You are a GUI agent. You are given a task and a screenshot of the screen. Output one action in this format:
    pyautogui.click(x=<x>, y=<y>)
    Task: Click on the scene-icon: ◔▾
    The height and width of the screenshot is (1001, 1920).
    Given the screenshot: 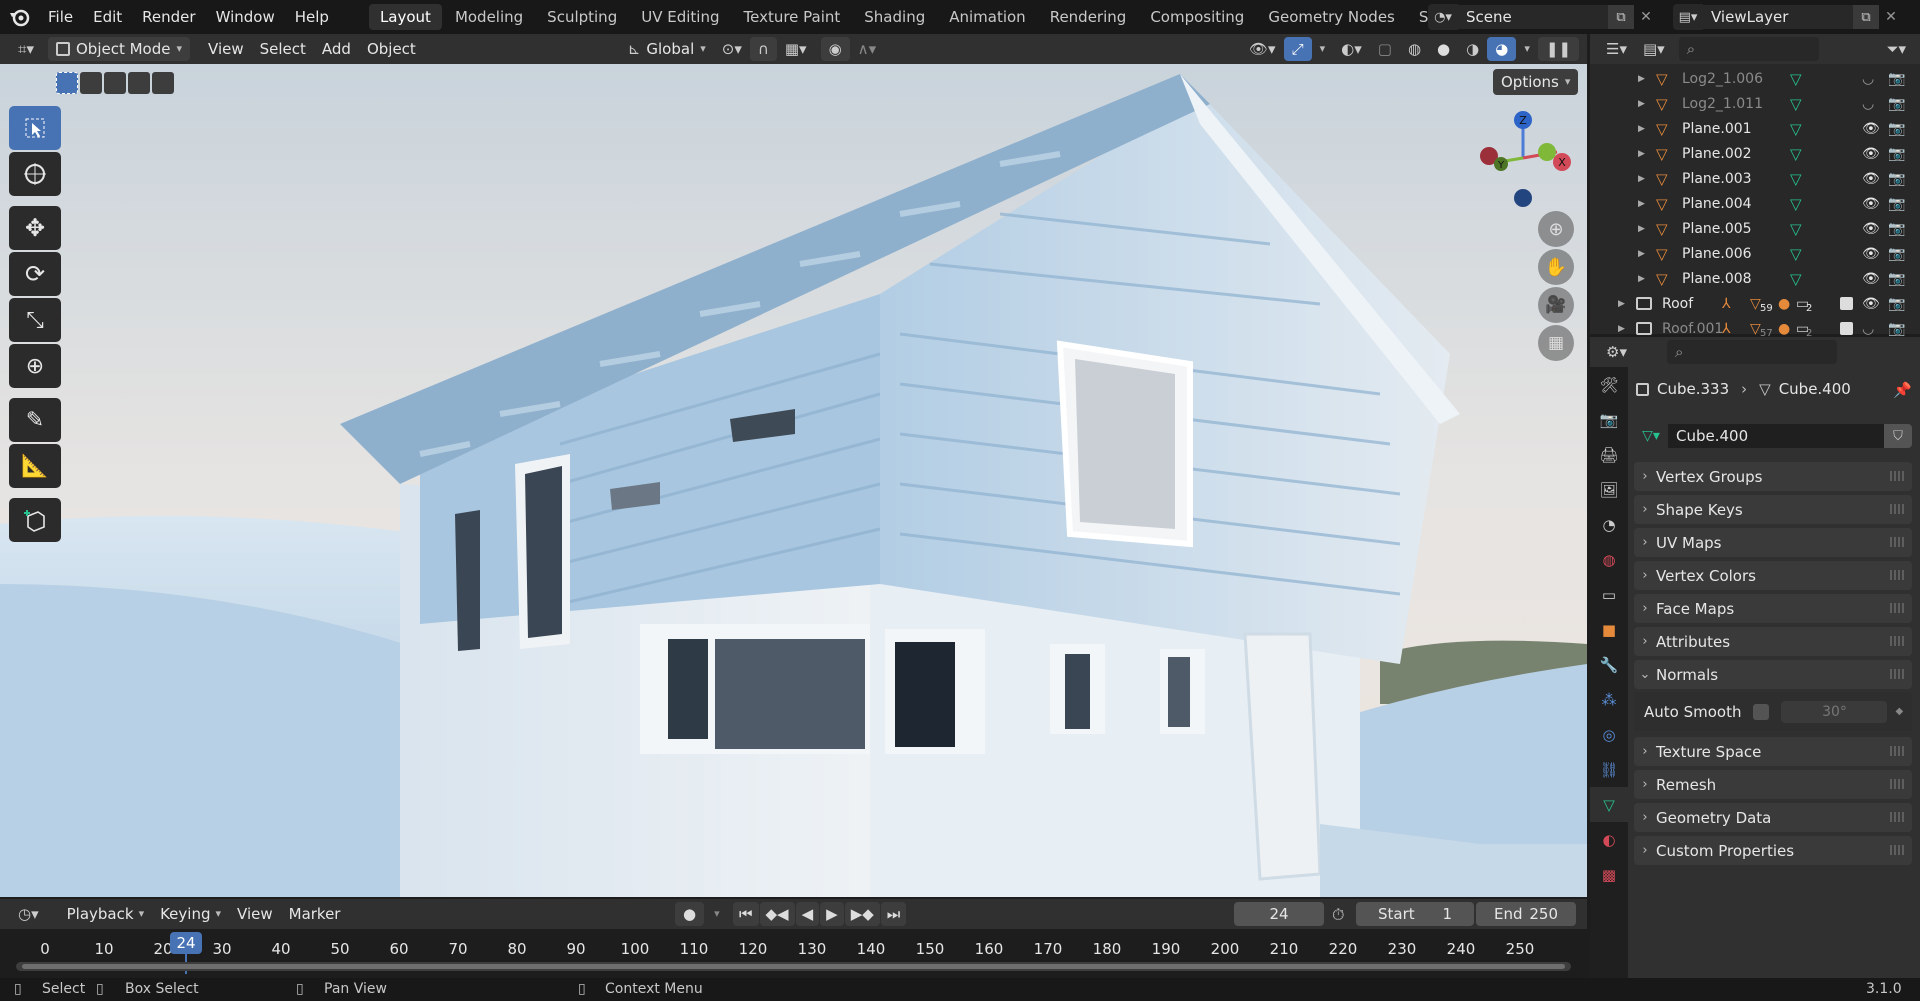 What is the action you would take?
    pyautogui.click(x=1443, y=17)
    